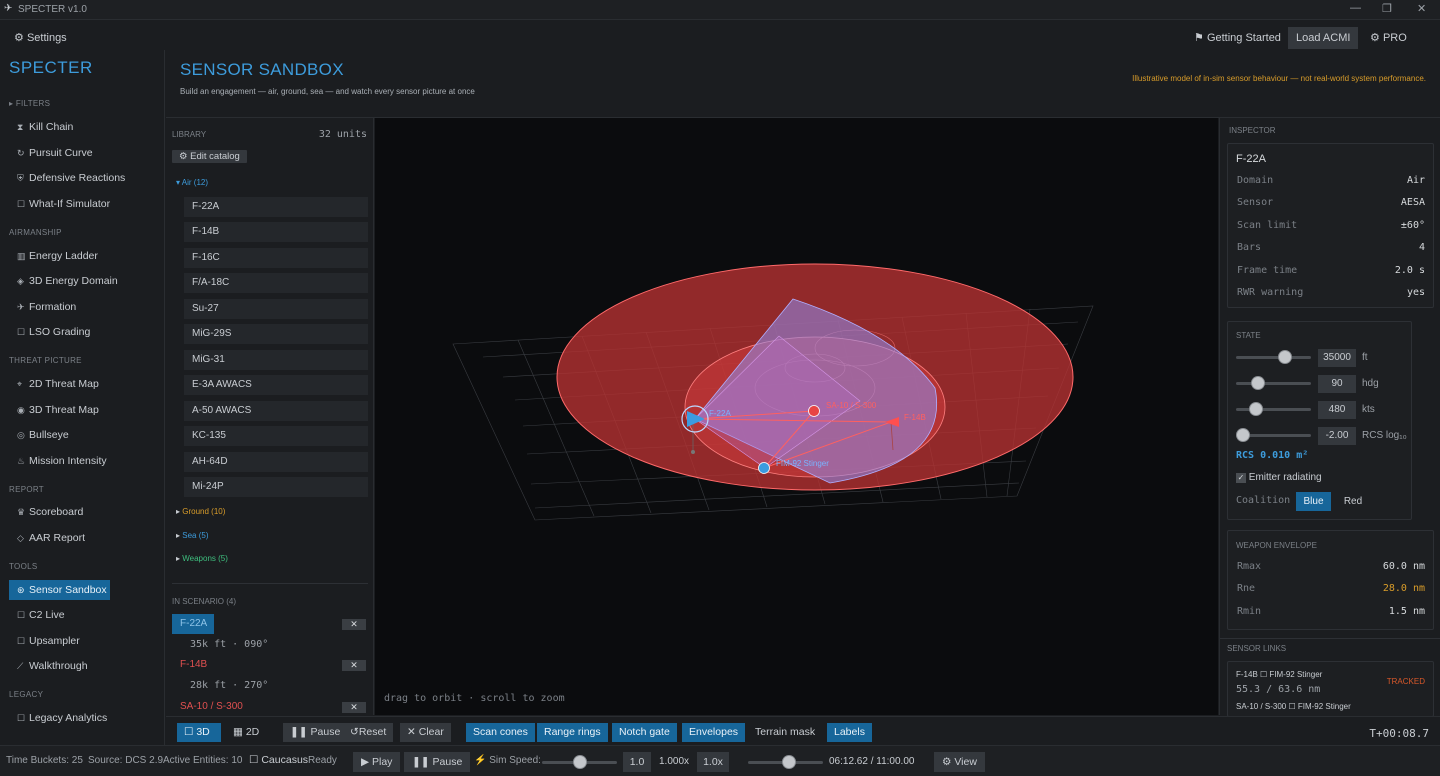  I want to click on sidebar-item-legacy-analytics: ☐ Legacy Analytics, so click(82, 718).